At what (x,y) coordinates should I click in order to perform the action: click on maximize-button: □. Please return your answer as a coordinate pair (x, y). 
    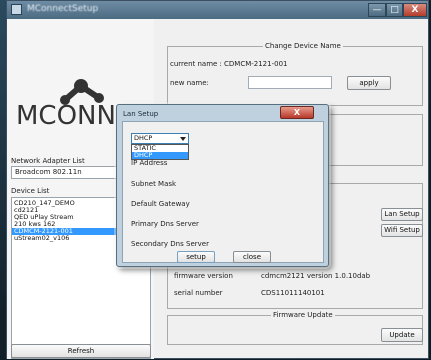
    Looking at the image, I should click on (394, 10).